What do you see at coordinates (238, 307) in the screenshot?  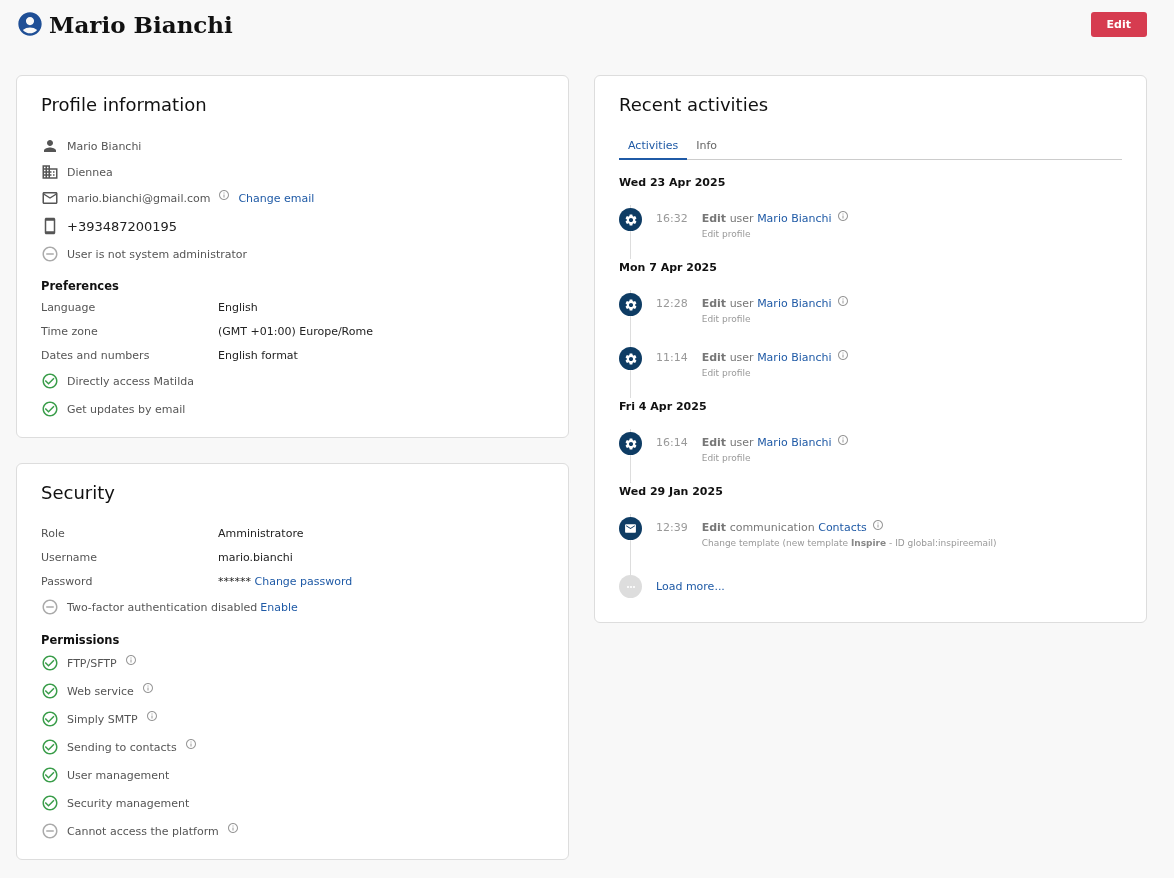 I see `field-value: English` at bounding box center [238, 307].